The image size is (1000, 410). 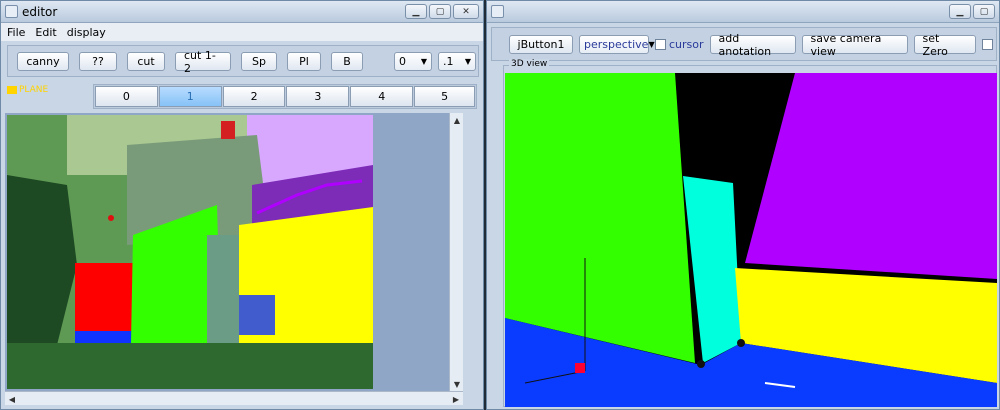 I want to click on tower-top-red, so click(x=228, y=130).